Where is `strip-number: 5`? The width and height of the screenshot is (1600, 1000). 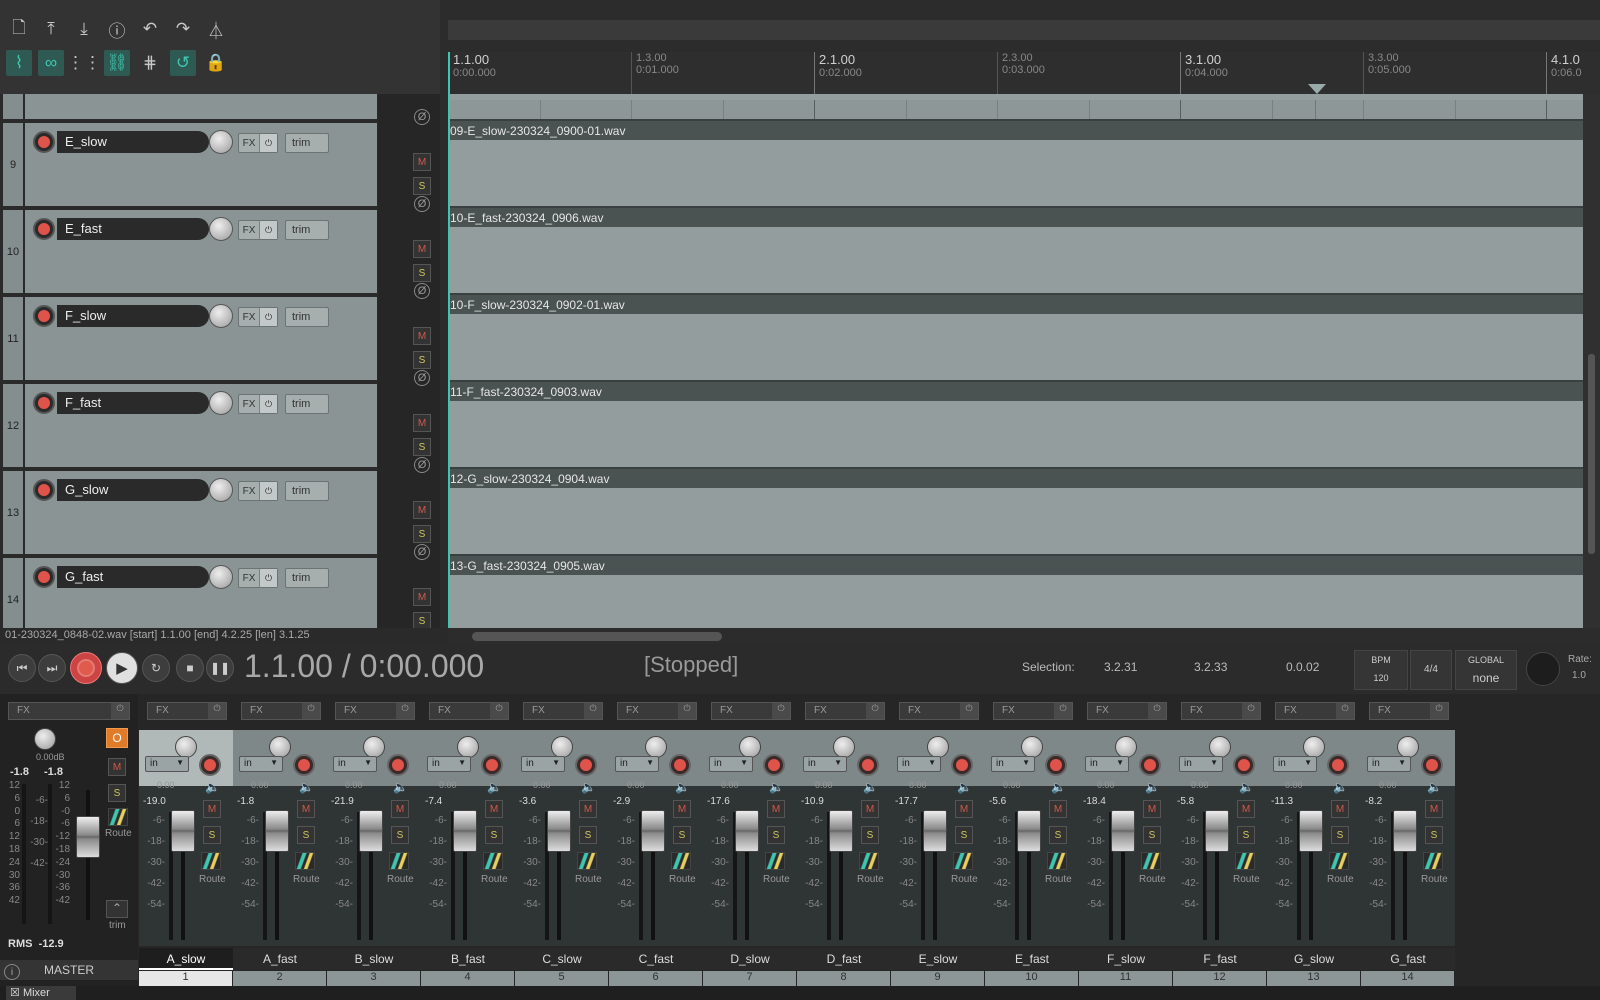
strip-number: 5 is located at coordinates (561, 978).